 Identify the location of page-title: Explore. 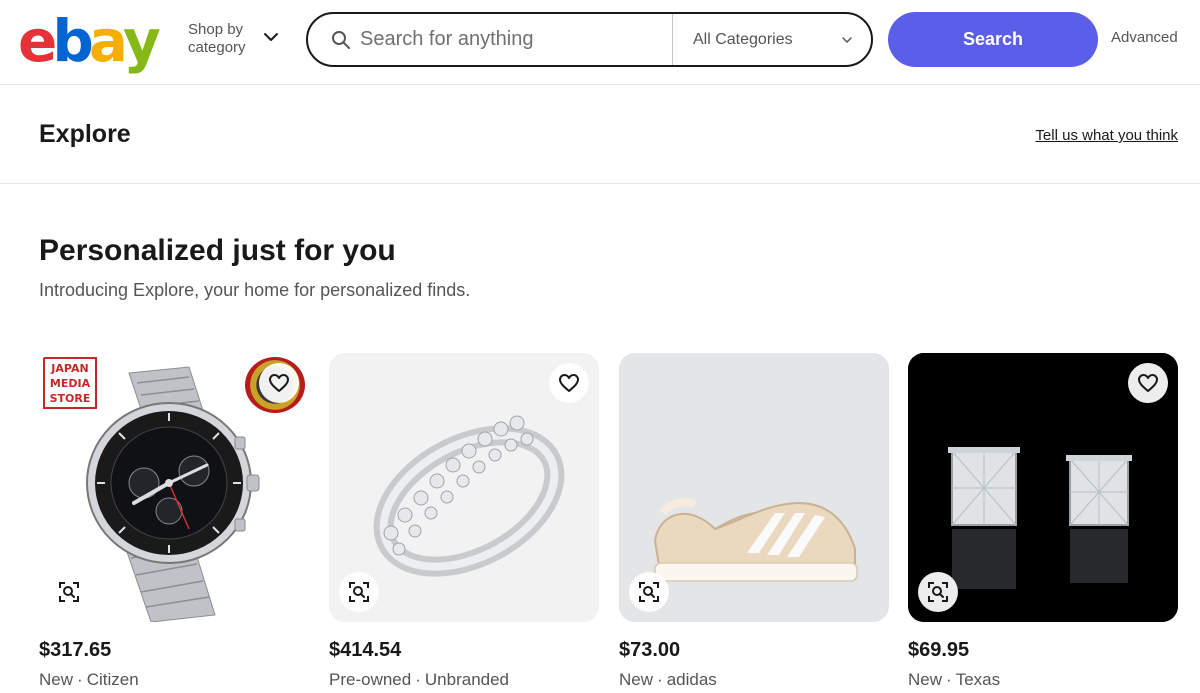
(85, 134).